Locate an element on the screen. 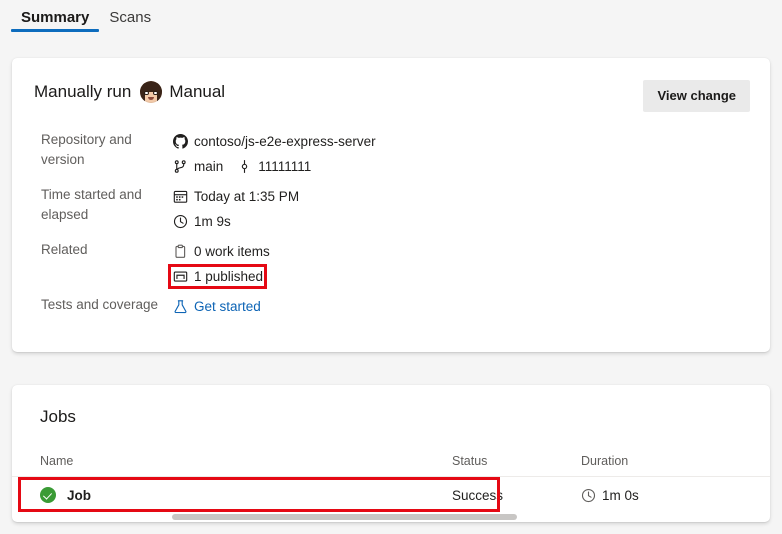 This screenshot has height=534, width=782. detail-label: Tests and coverage is located at coordinates (100, 304).